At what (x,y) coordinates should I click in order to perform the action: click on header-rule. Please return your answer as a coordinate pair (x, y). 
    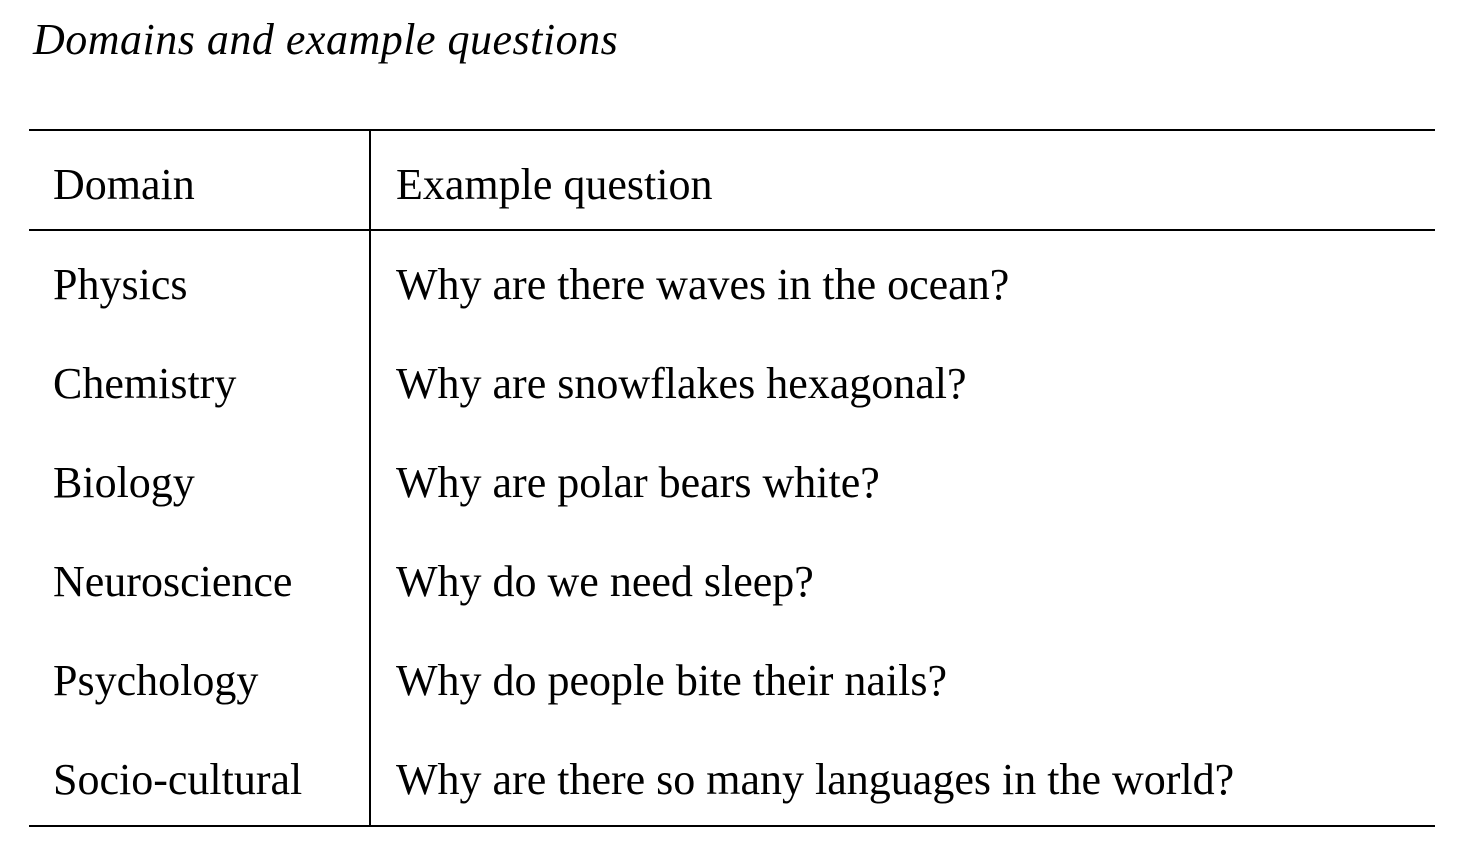
    Looking at the image, I should click on (732, 230).